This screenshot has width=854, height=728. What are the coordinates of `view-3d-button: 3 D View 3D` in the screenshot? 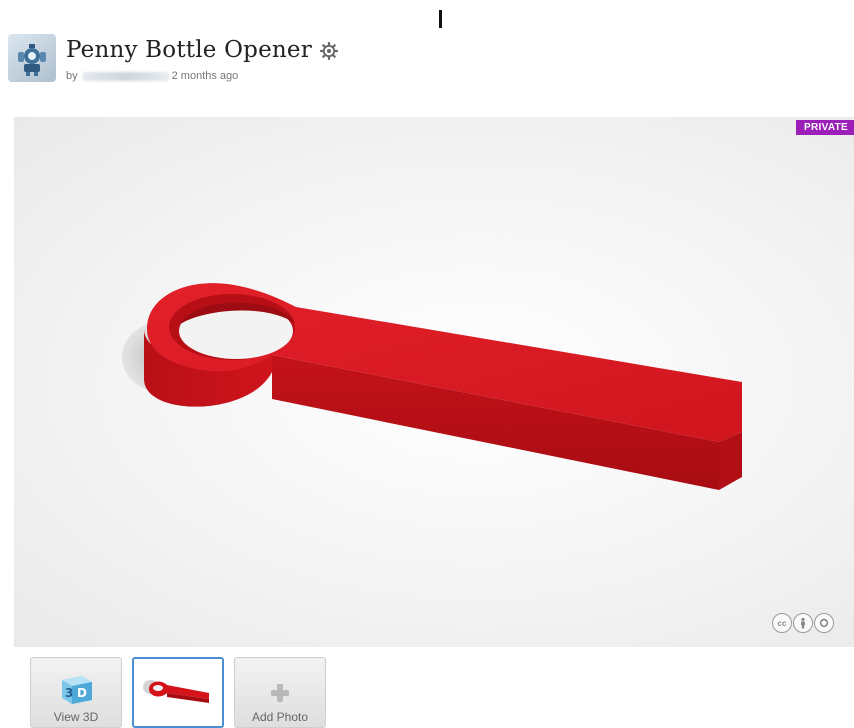 It's located at (76, 692).